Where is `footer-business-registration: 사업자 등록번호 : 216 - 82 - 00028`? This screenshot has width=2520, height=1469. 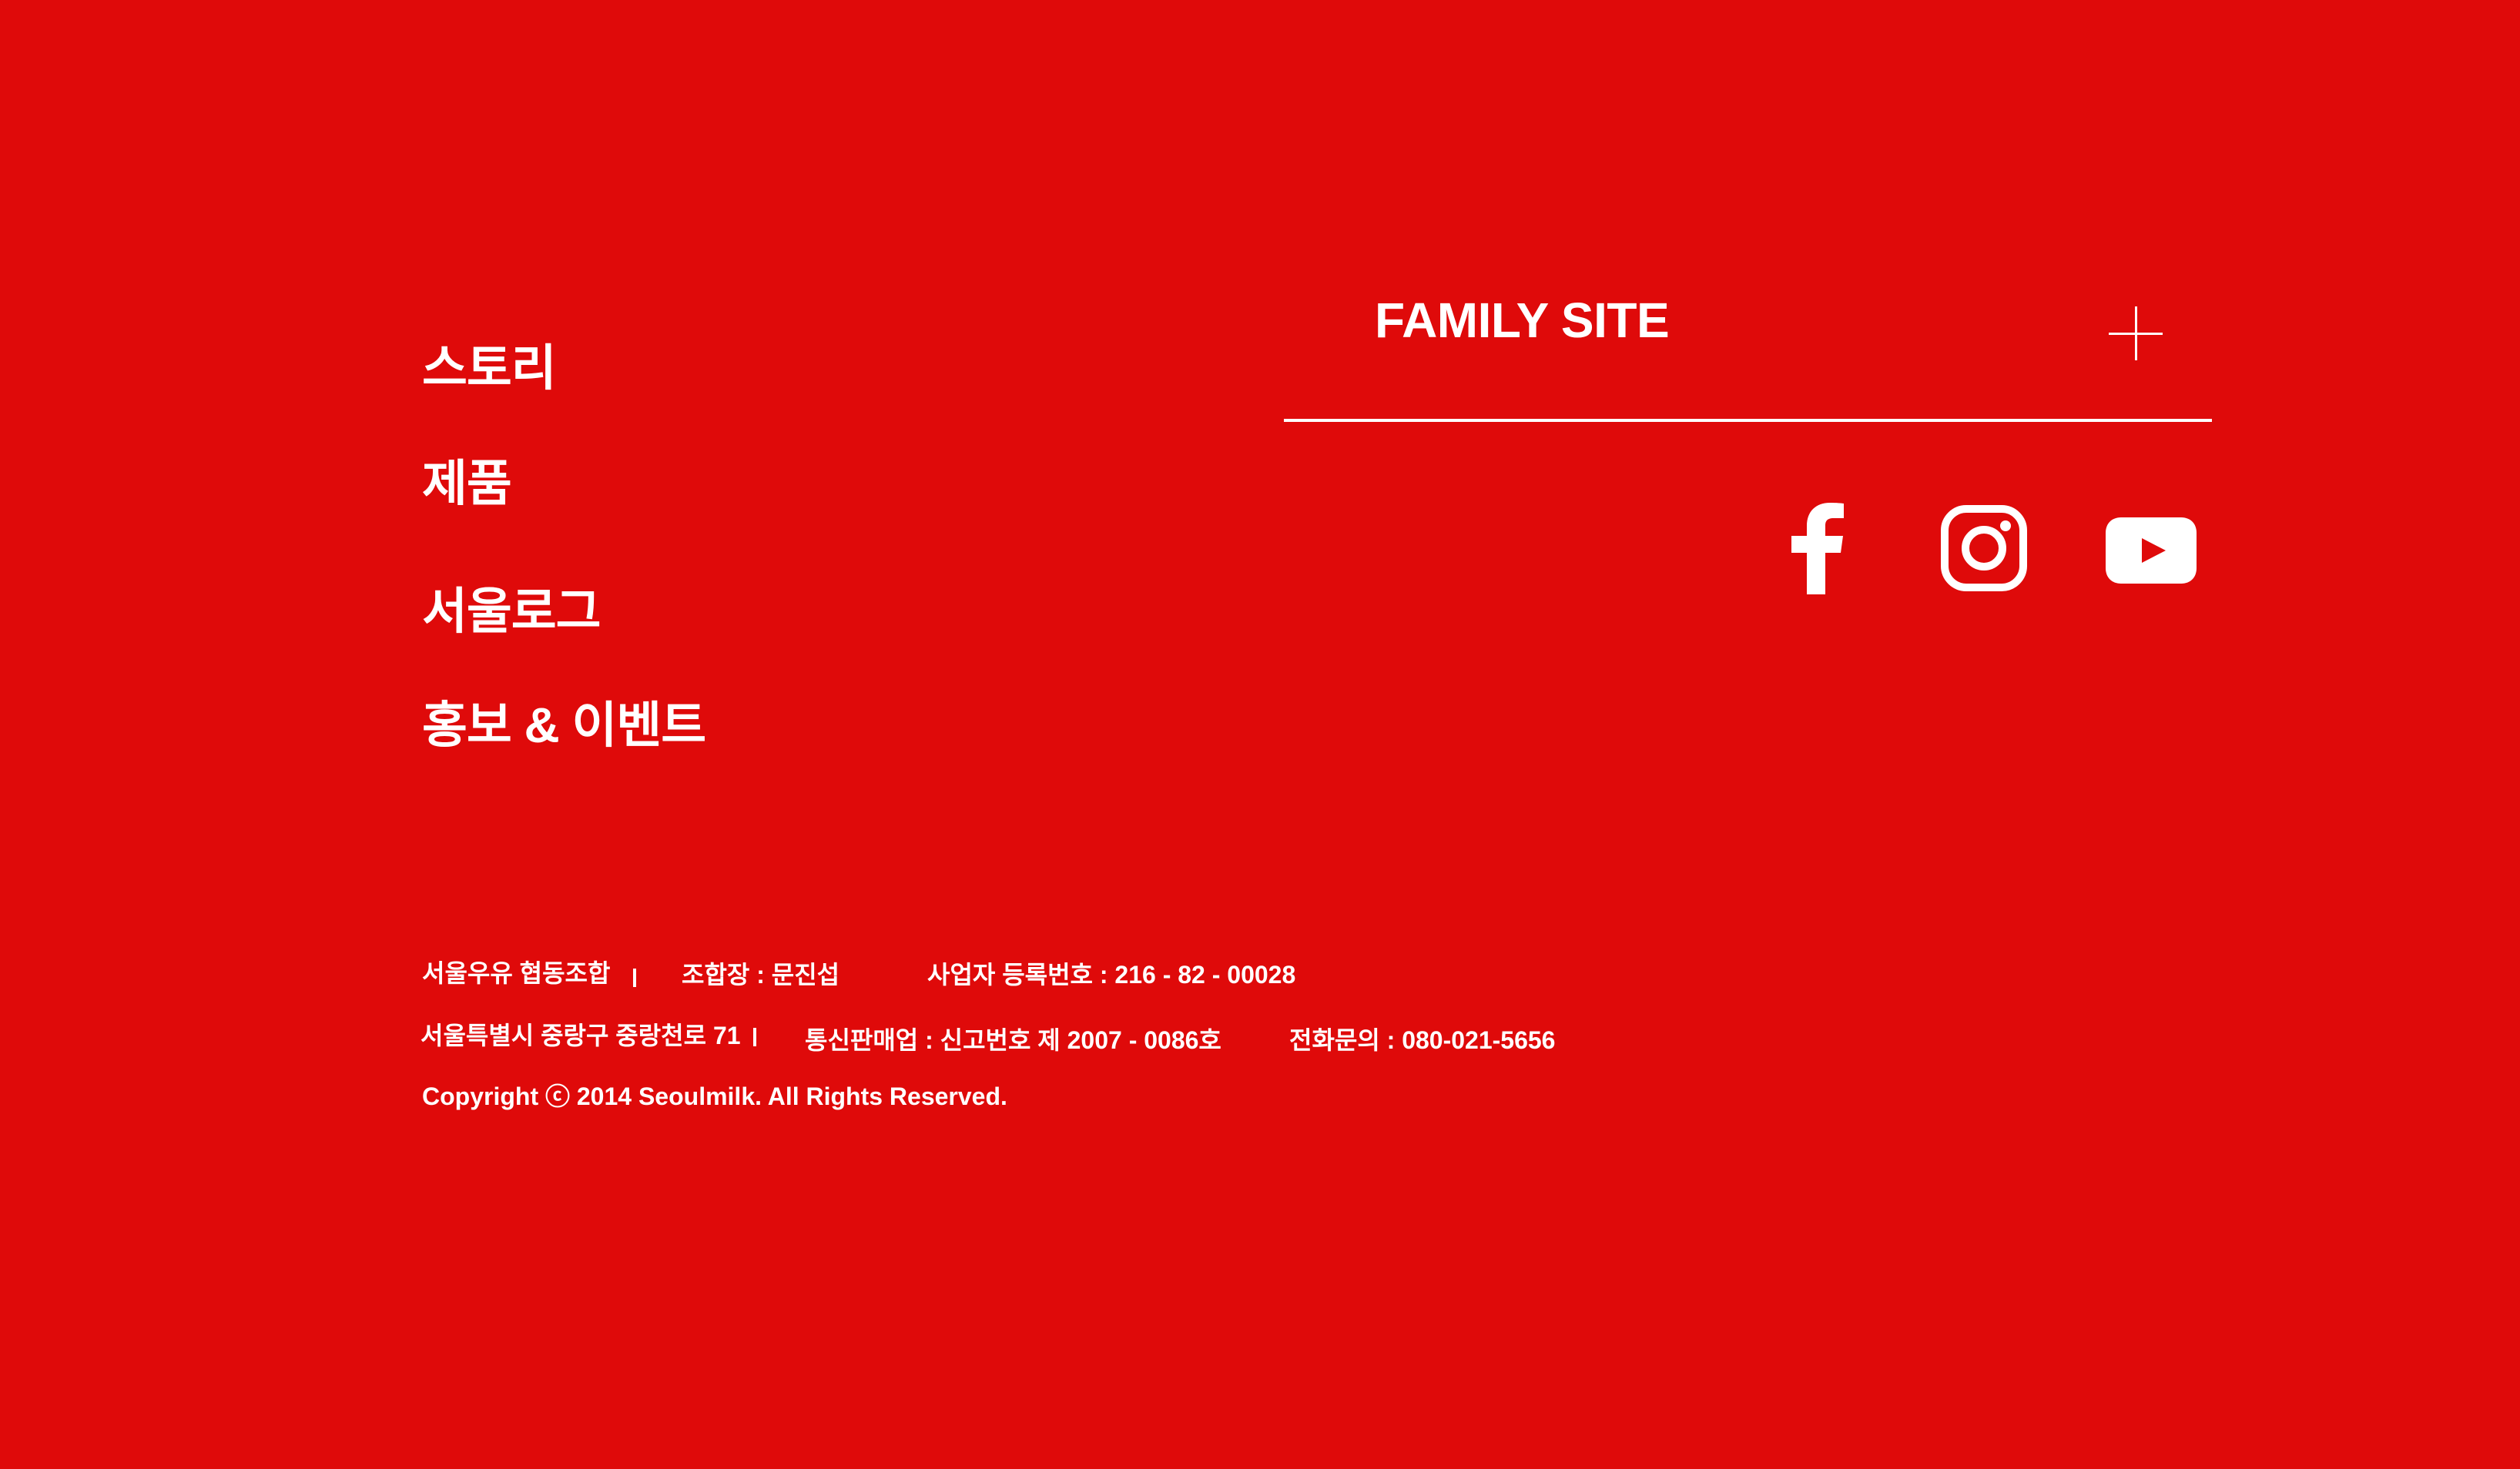 footer-business-registration: 사업자 등록번호 : 216 - 82 - 00028 is located at coordinates (1111, 975).